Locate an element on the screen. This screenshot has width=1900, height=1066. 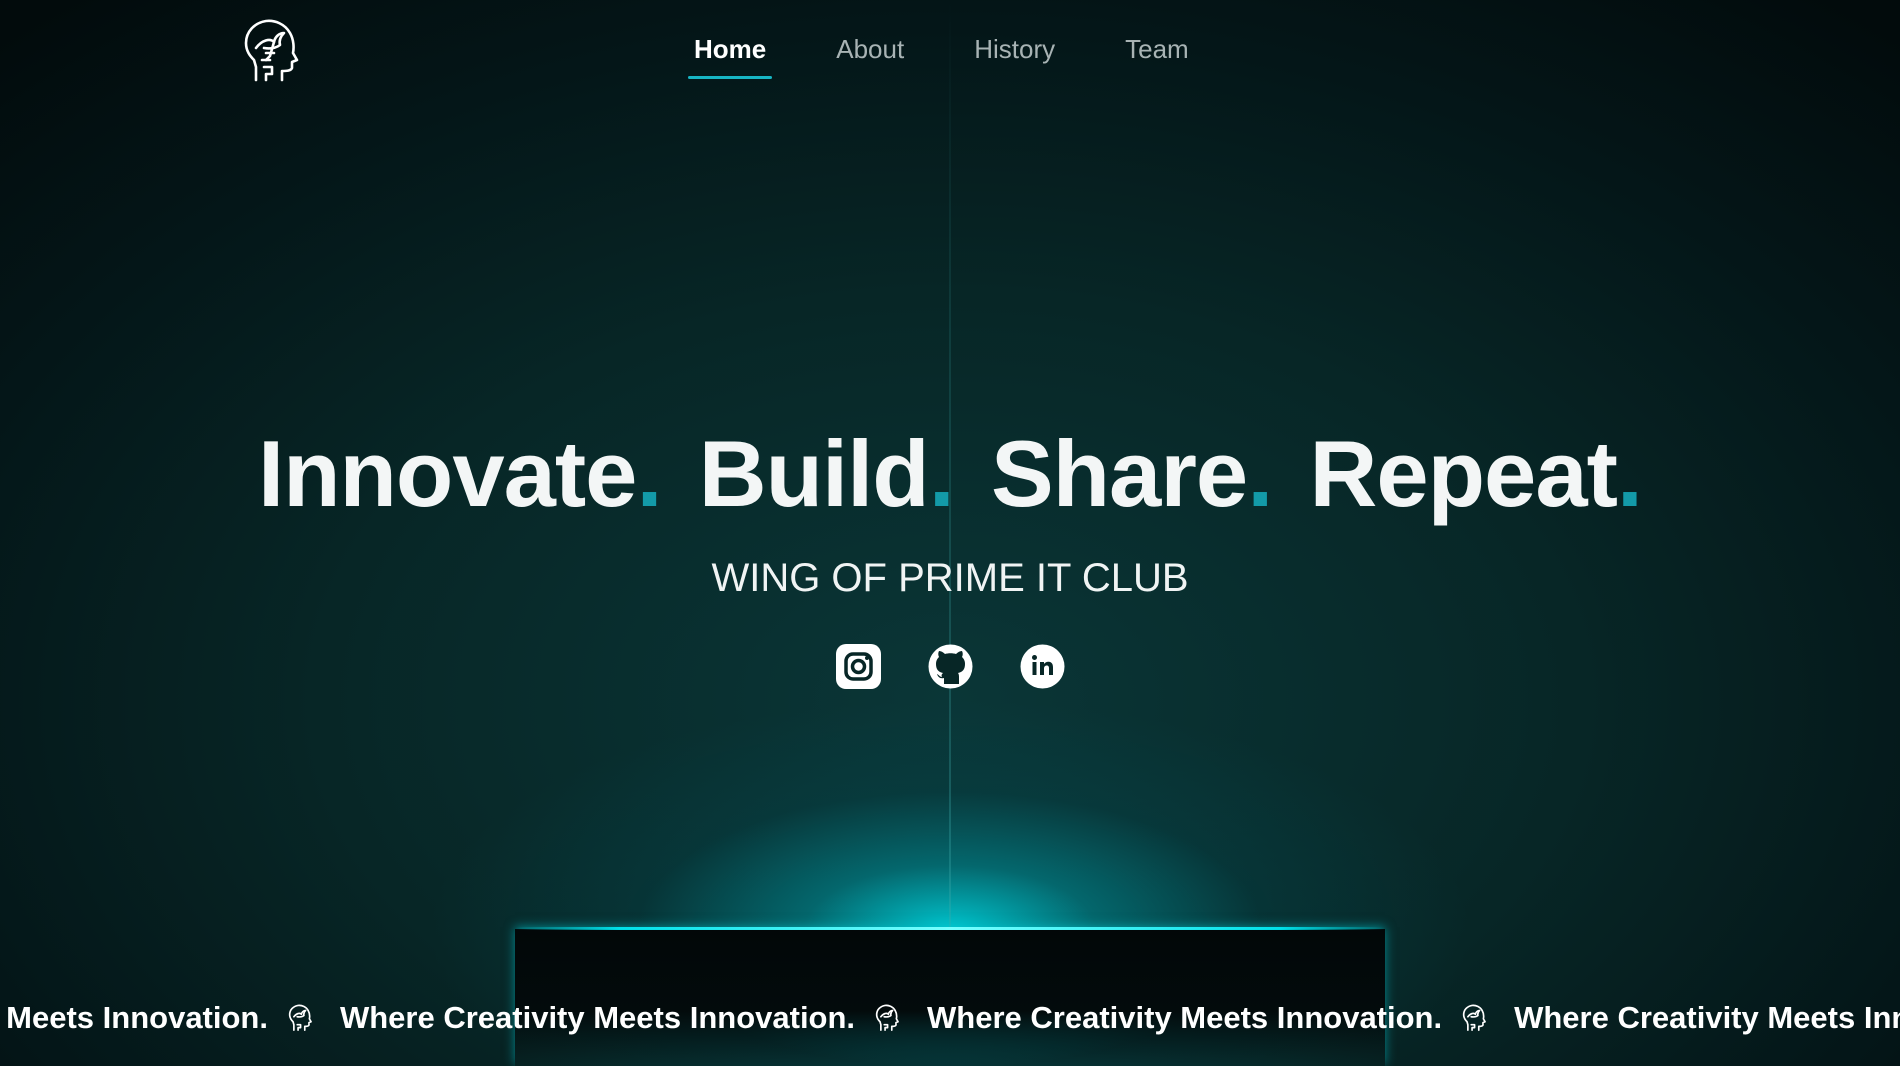
instagram-link is located at coordinates (858, 666).